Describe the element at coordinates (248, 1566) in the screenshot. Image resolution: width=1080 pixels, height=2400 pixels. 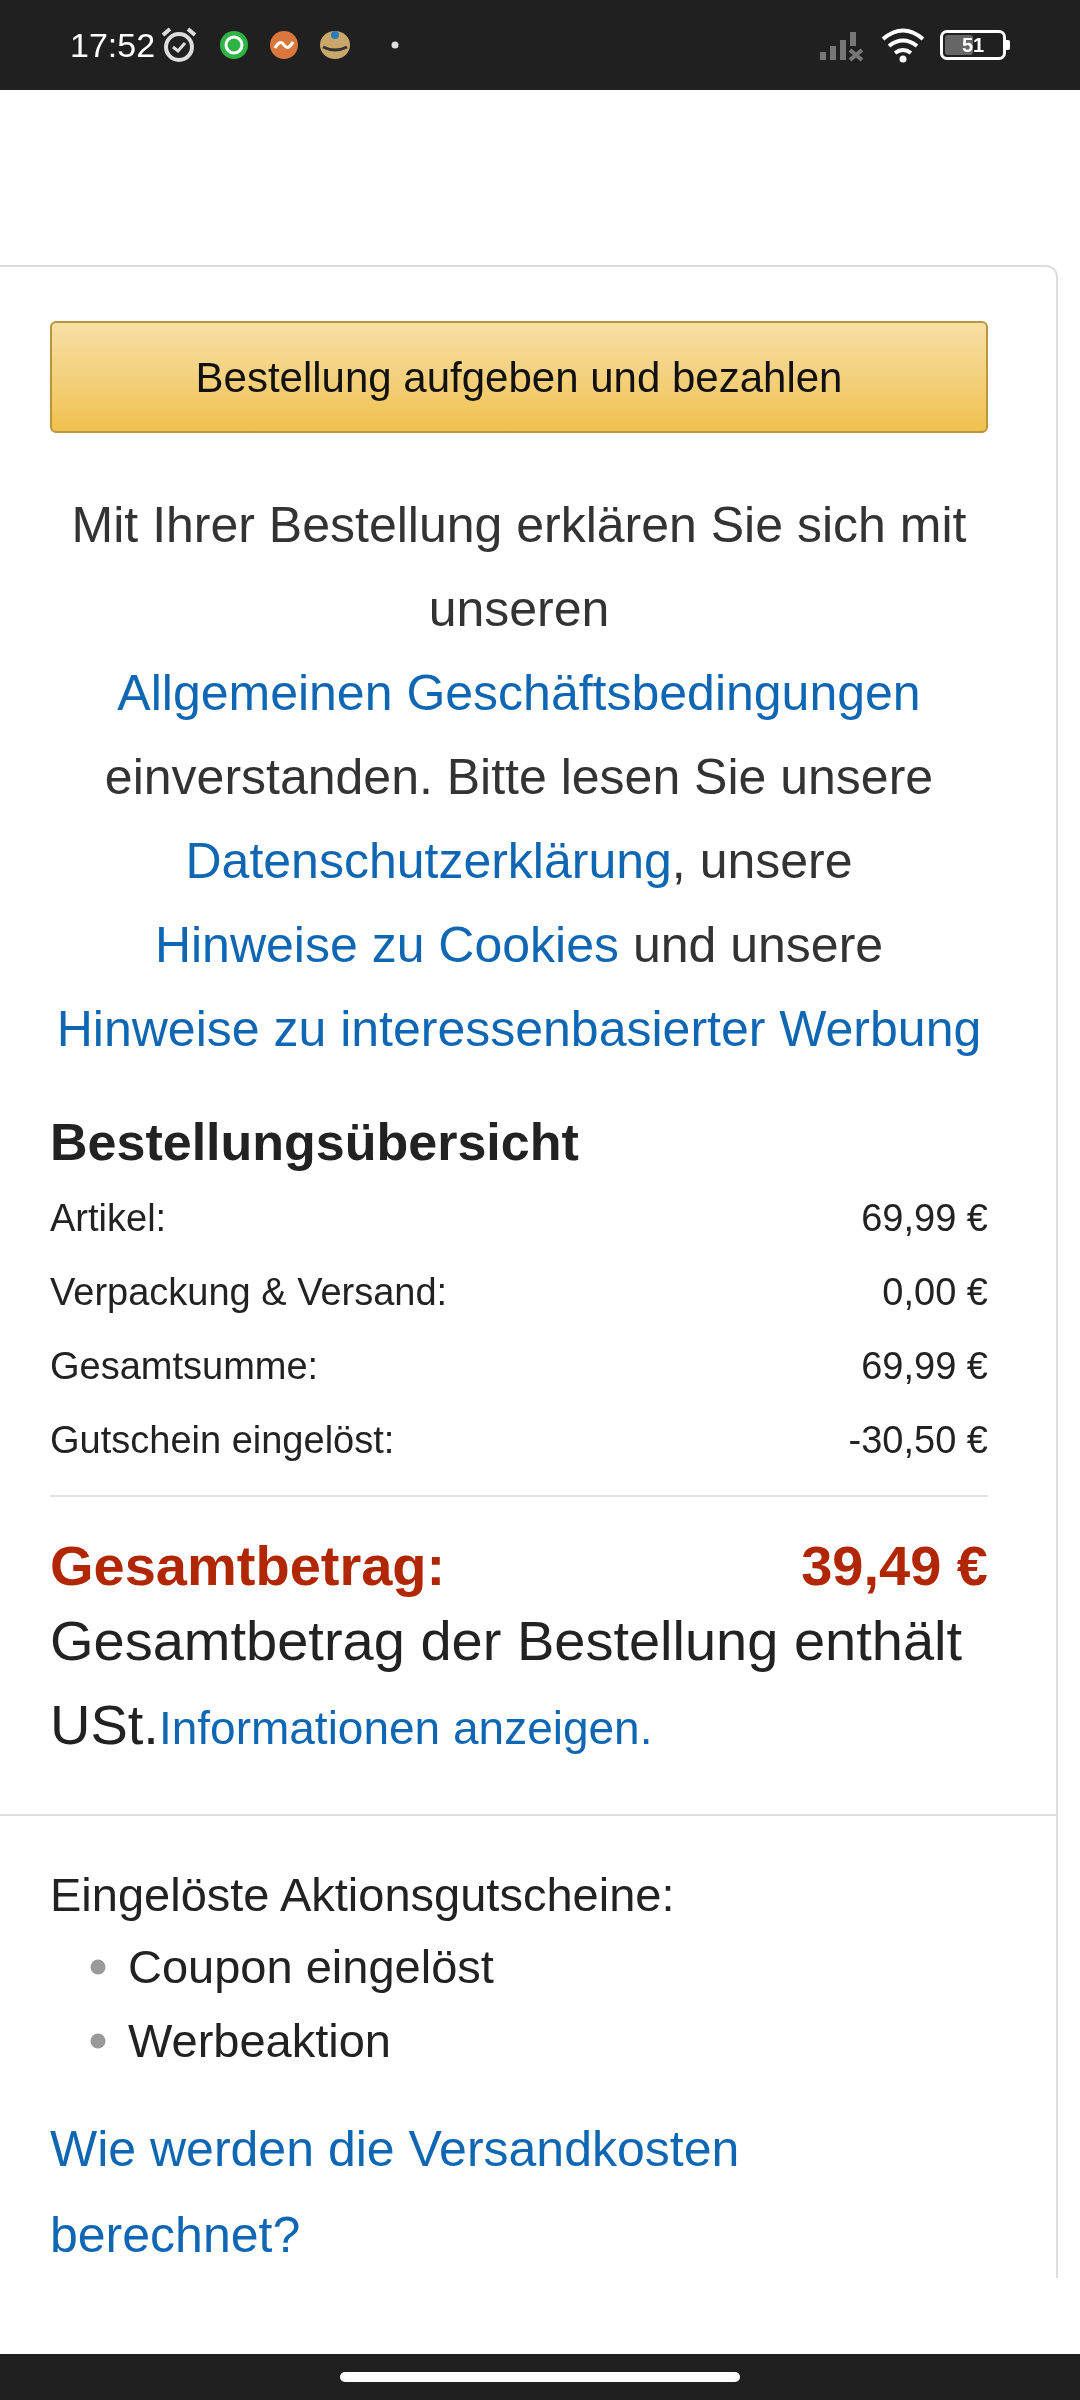
I see `total-label: Gesamtbetrag:` at that location.